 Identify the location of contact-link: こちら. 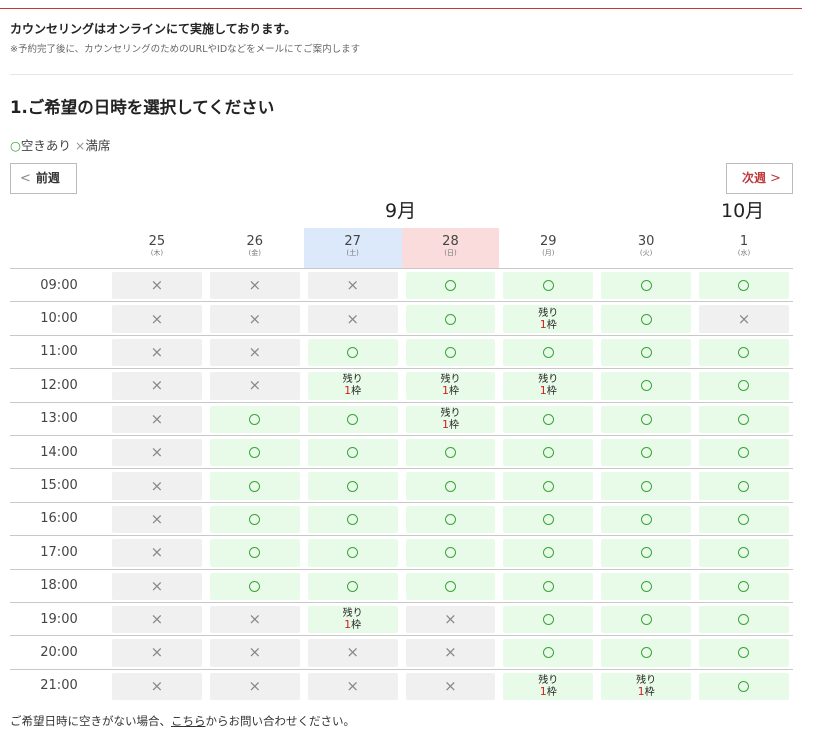
(188, 721).